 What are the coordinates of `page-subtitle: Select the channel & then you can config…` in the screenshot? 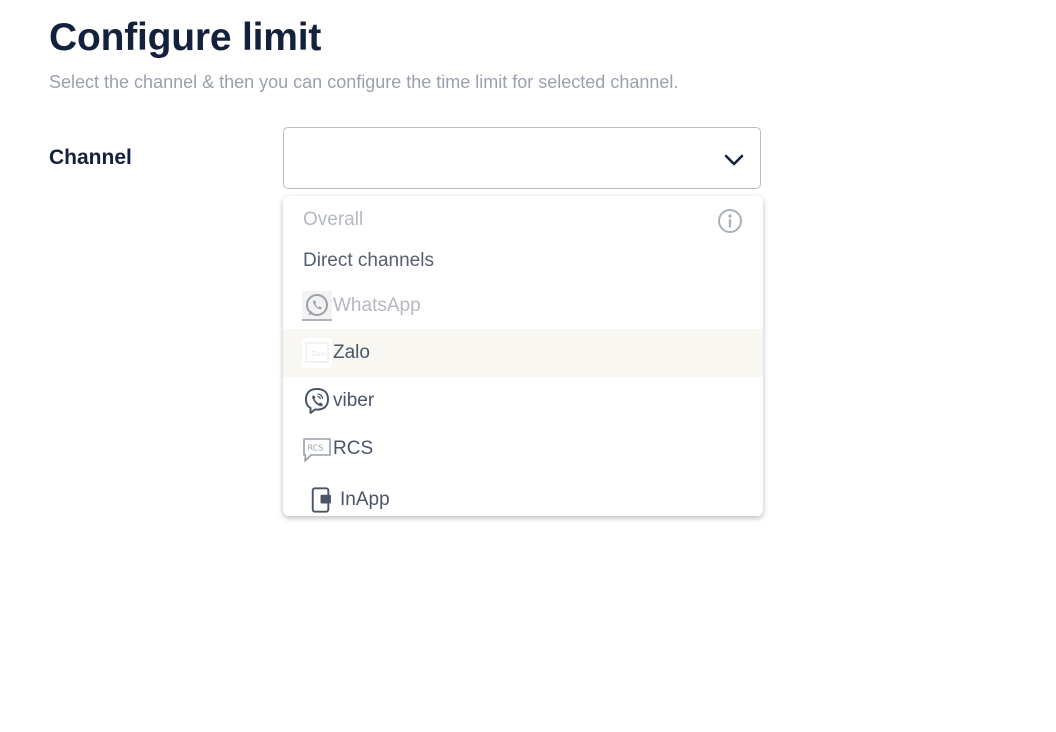 It's located at (364, 82).